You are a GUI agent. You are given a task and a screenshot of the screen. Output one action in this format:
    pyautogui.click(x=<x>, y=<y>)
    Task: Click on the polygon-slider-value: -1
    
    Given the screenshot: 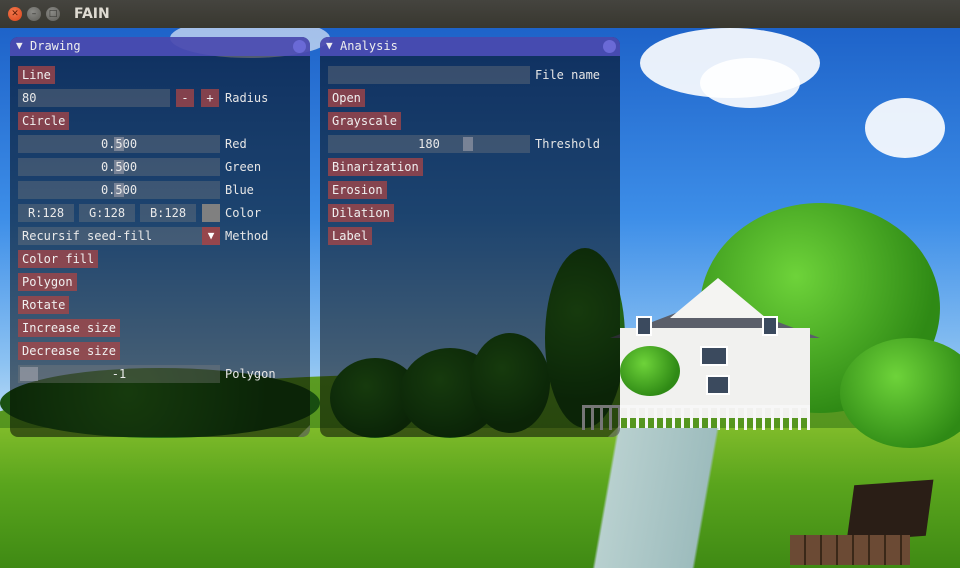 What is the action you would take?
    pyautogui.click(x=119, y=374)
    